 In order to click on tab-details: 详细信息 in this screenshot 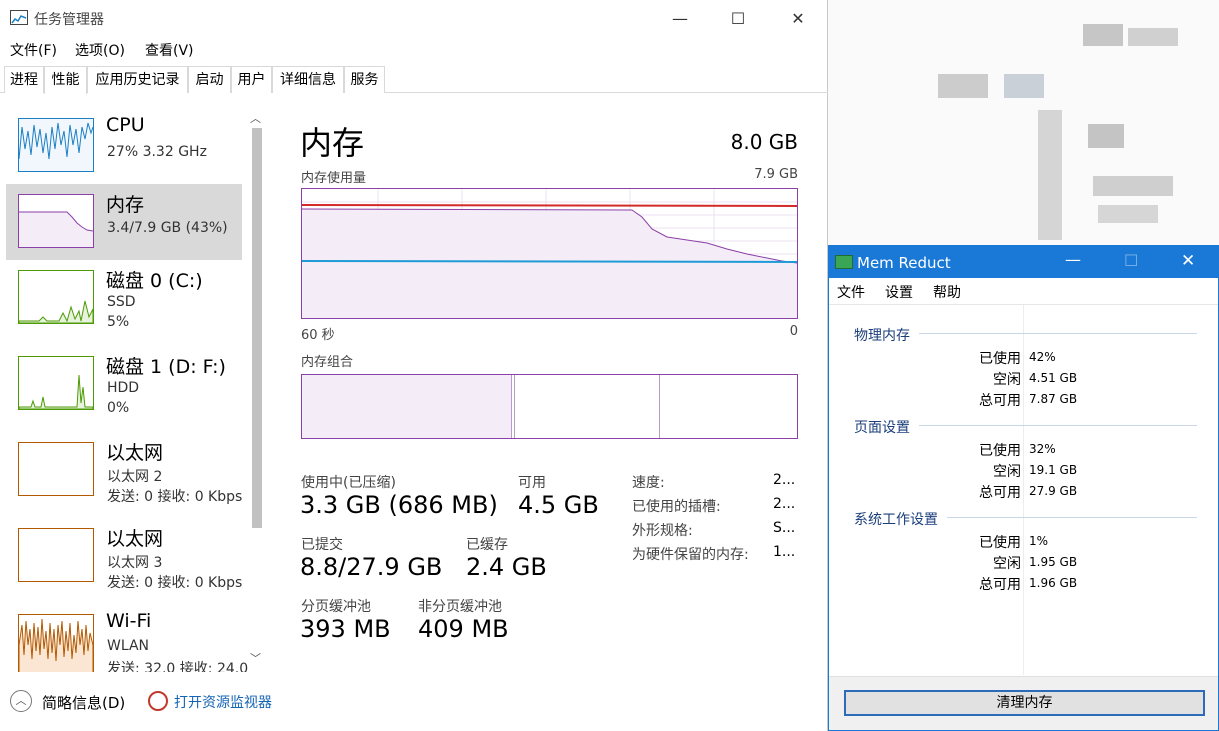, I will do `click(308, 79)`.